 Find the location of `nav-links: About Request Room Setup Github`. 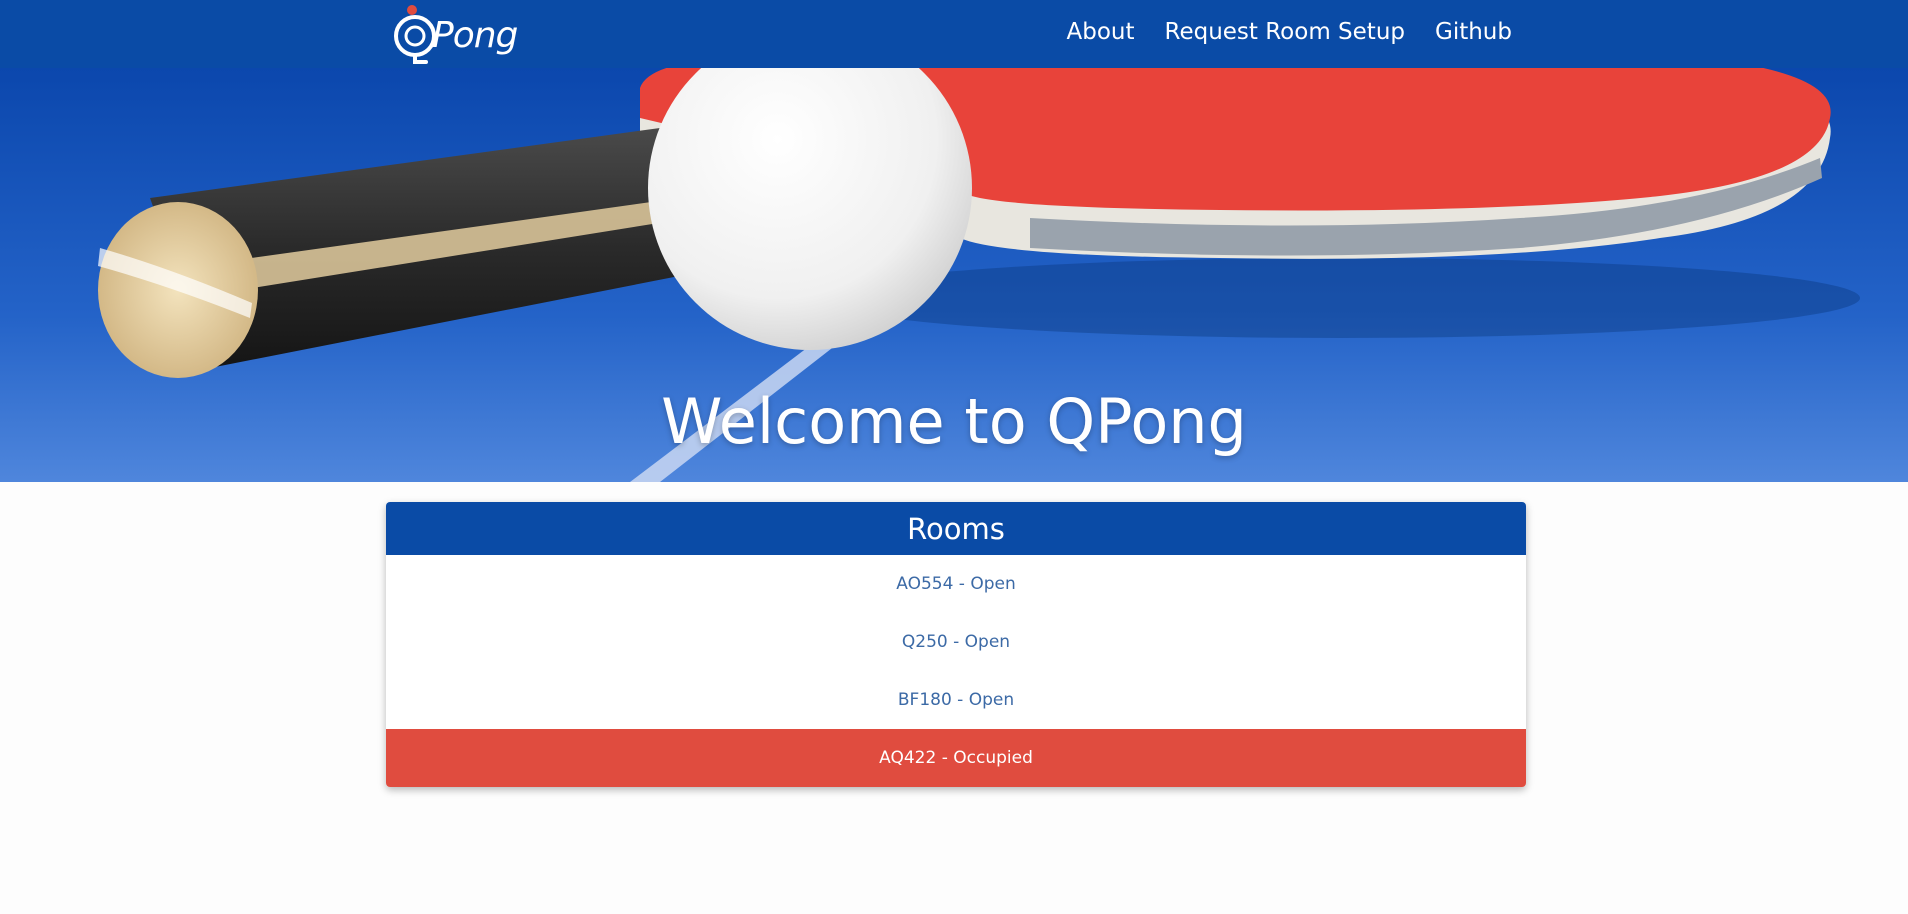

nav-links: About Request Room Setup Github is located at coordinates (1289, 32).